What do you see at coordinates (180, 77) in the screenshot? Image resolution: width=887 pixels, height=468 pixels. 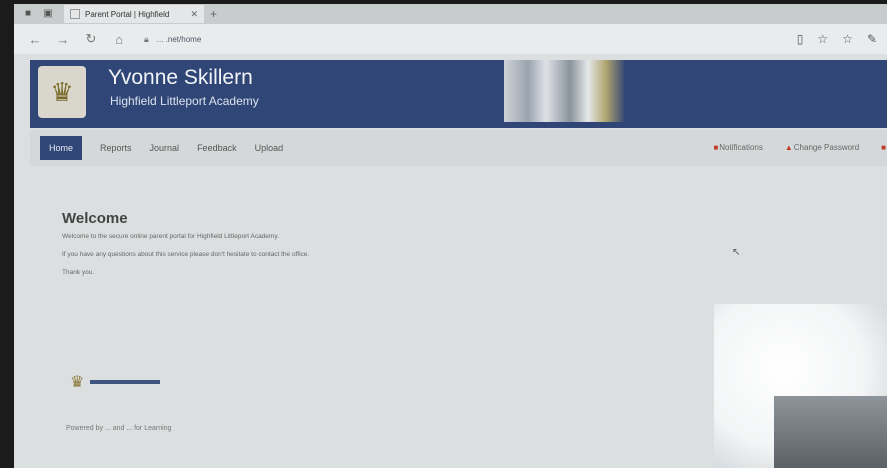 I see `user-name: Yvonne Skillern` at bounding box center [180, 77].